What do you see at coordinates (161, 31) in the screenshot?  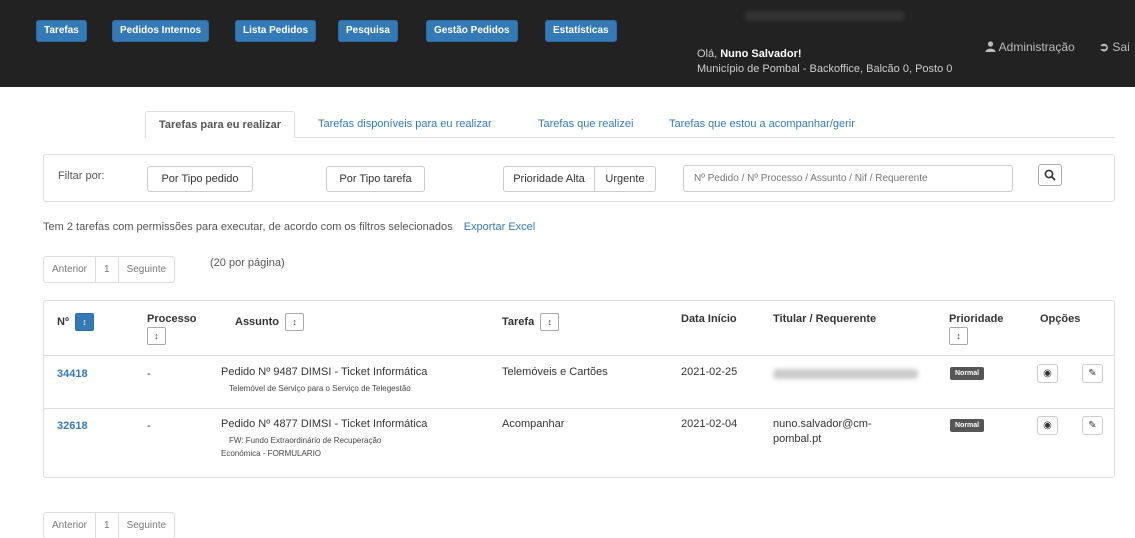 I see `nav-button-pedidos-internos: Pedidos Internos` at bounding box center [161, 31].